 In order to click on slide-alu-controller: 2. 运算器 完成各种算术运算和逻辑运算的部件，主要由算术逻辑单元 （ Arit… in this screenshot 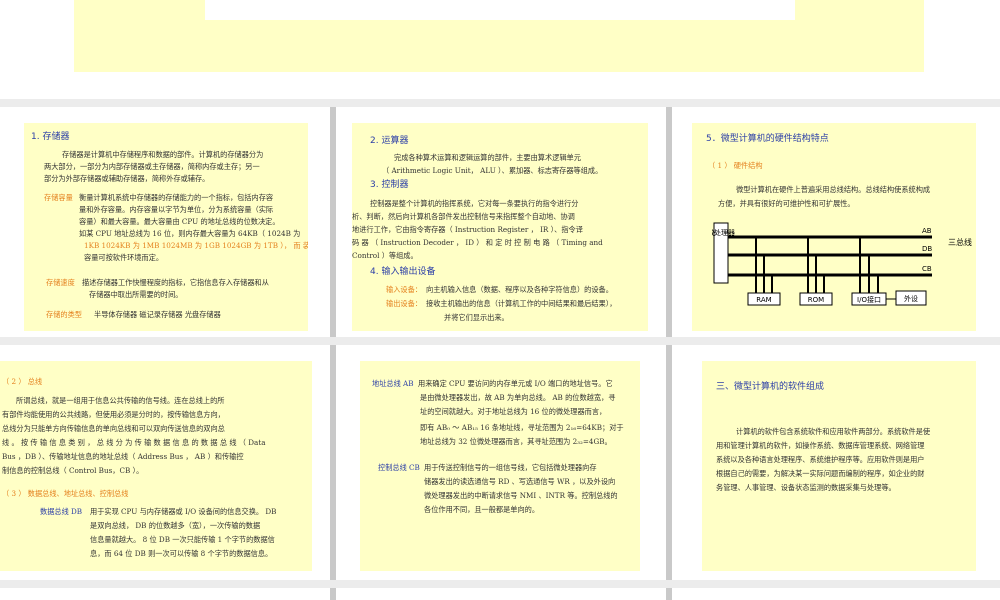, I will do `click(501, 222)`.